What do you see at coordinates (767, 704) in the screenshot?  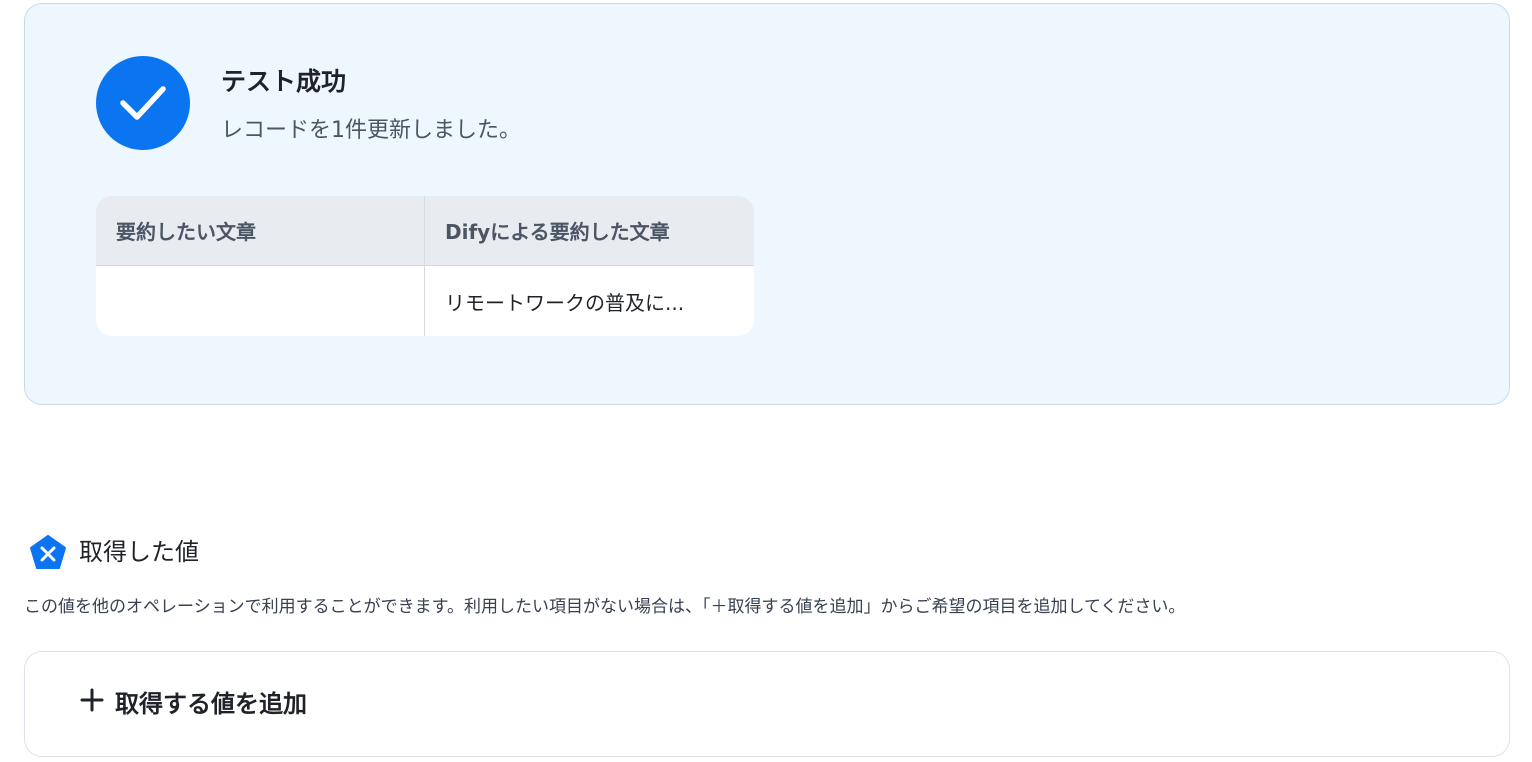 I see `add-value-card: 取得する値を追加` at bounding box center [767, 704].